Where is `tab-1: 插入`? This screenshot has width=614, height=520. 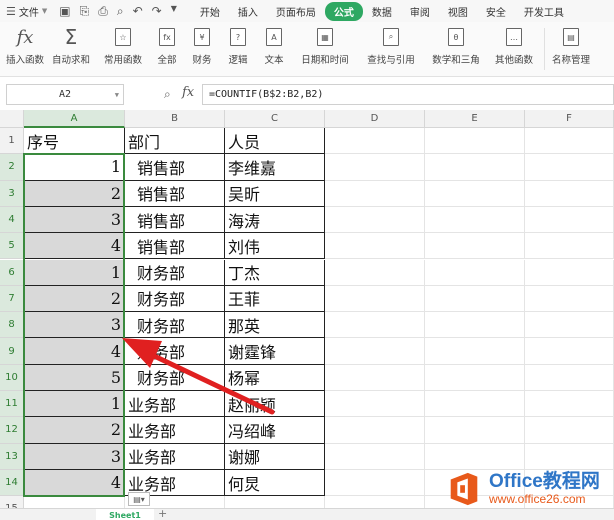
tab-1: 插入 is located at coordinates (248, 11).